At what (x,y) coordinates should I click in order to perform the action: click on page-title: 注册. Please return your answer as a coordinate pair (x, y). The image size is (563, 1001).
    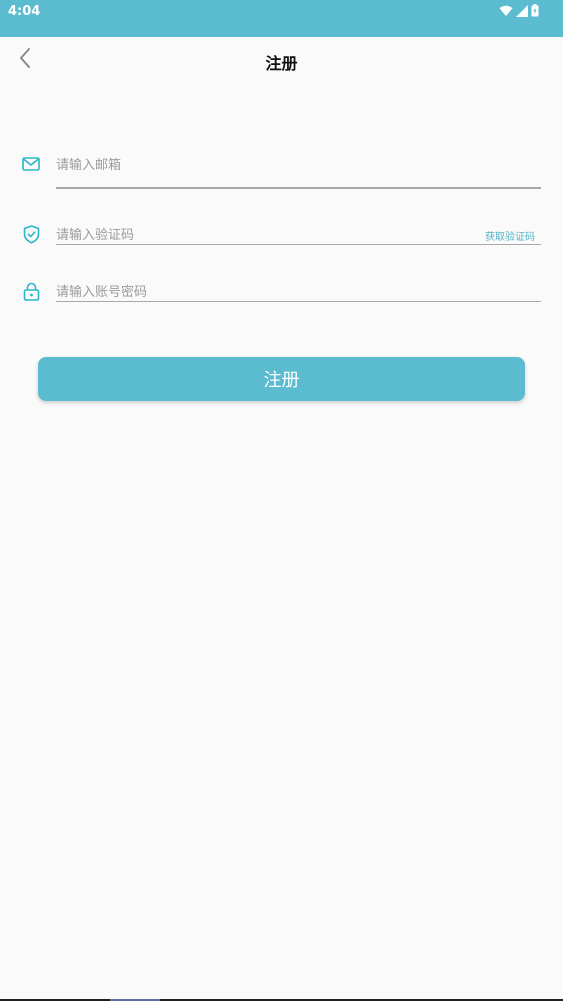
    Looking at the image, I should click on (281, 63).